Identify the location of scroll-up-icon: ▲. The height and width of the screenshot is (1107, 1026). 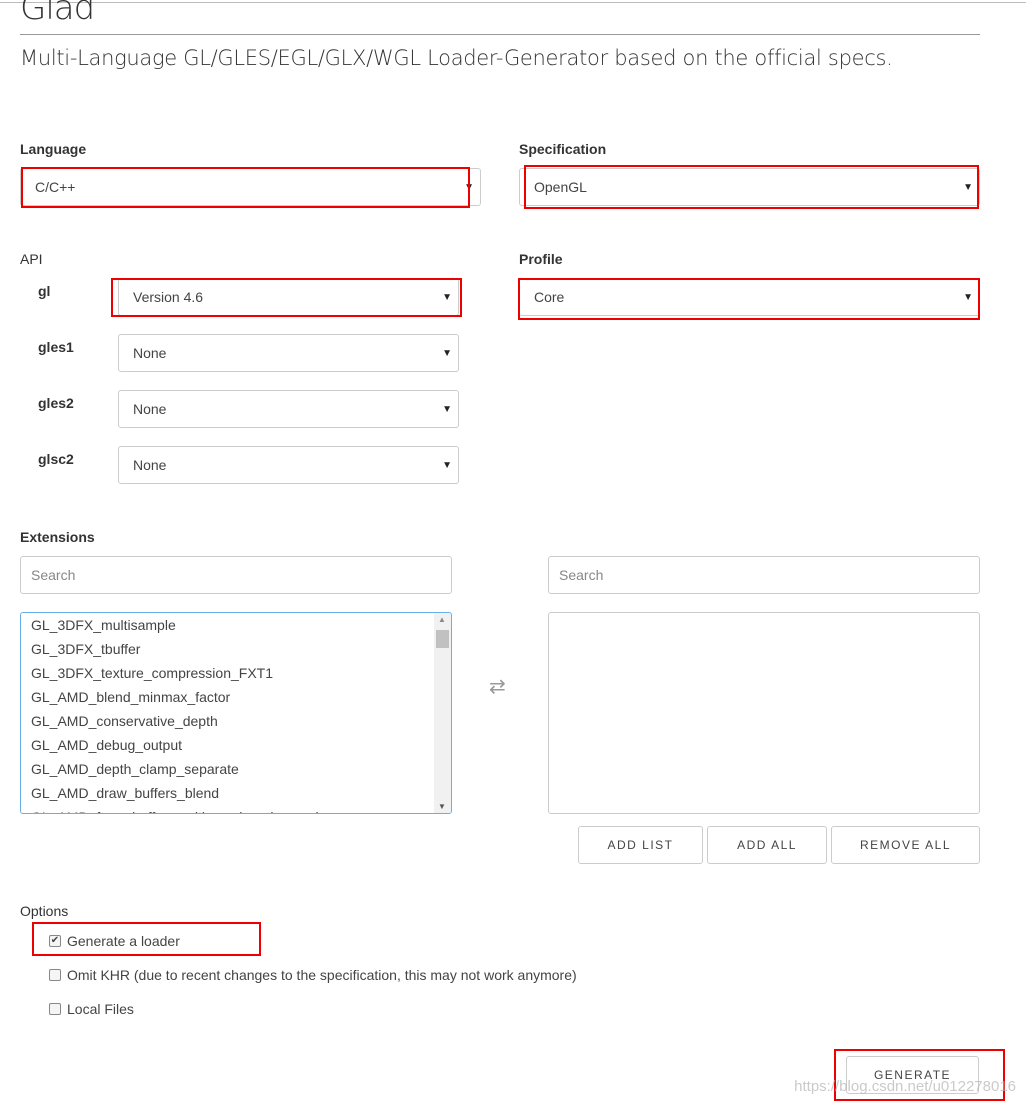
(442, 619).